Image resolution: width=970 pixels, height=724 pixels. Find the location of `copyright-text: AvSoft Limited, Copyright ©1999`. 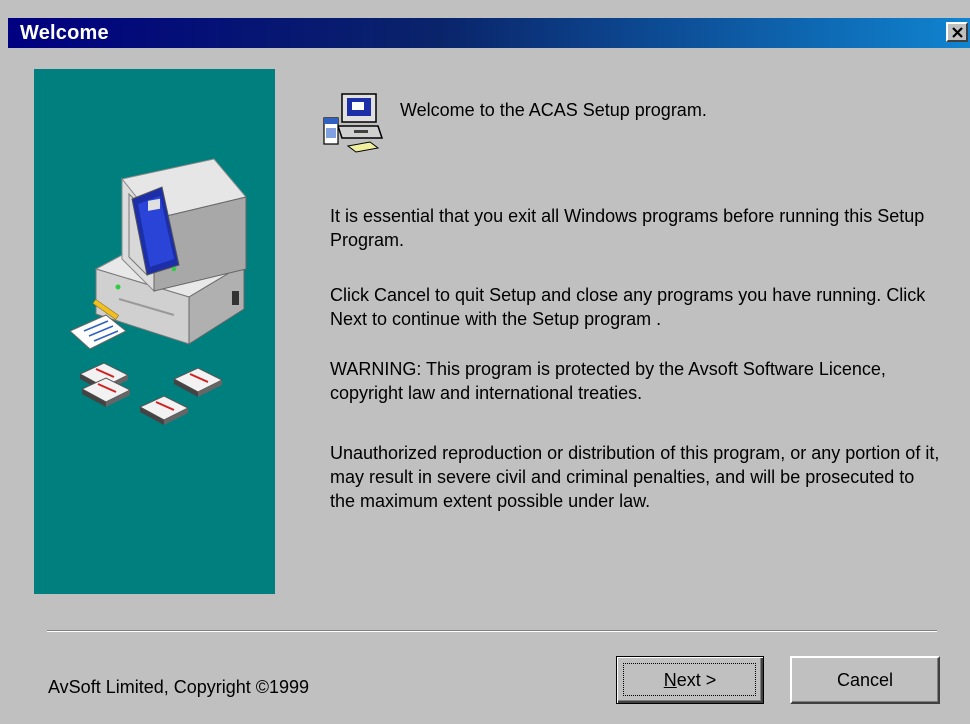

copyright-text: AvSoft Limited, Copyright ©1999 is located at coordinates (179, 687).